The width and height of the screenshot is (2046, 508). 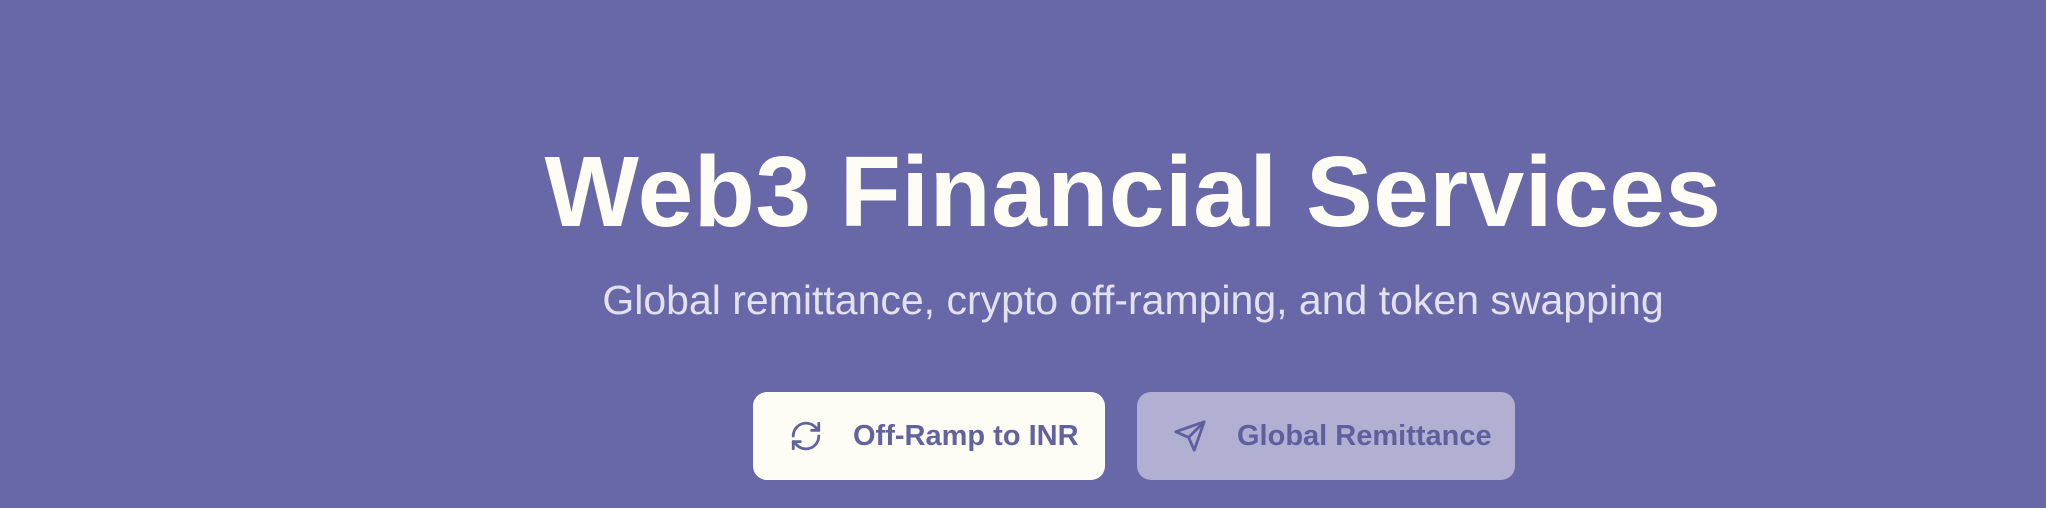 What do you see at coordinates (806, 436) in the screenshot?
I see `refresh-icon` at bounding box center [806, 436].